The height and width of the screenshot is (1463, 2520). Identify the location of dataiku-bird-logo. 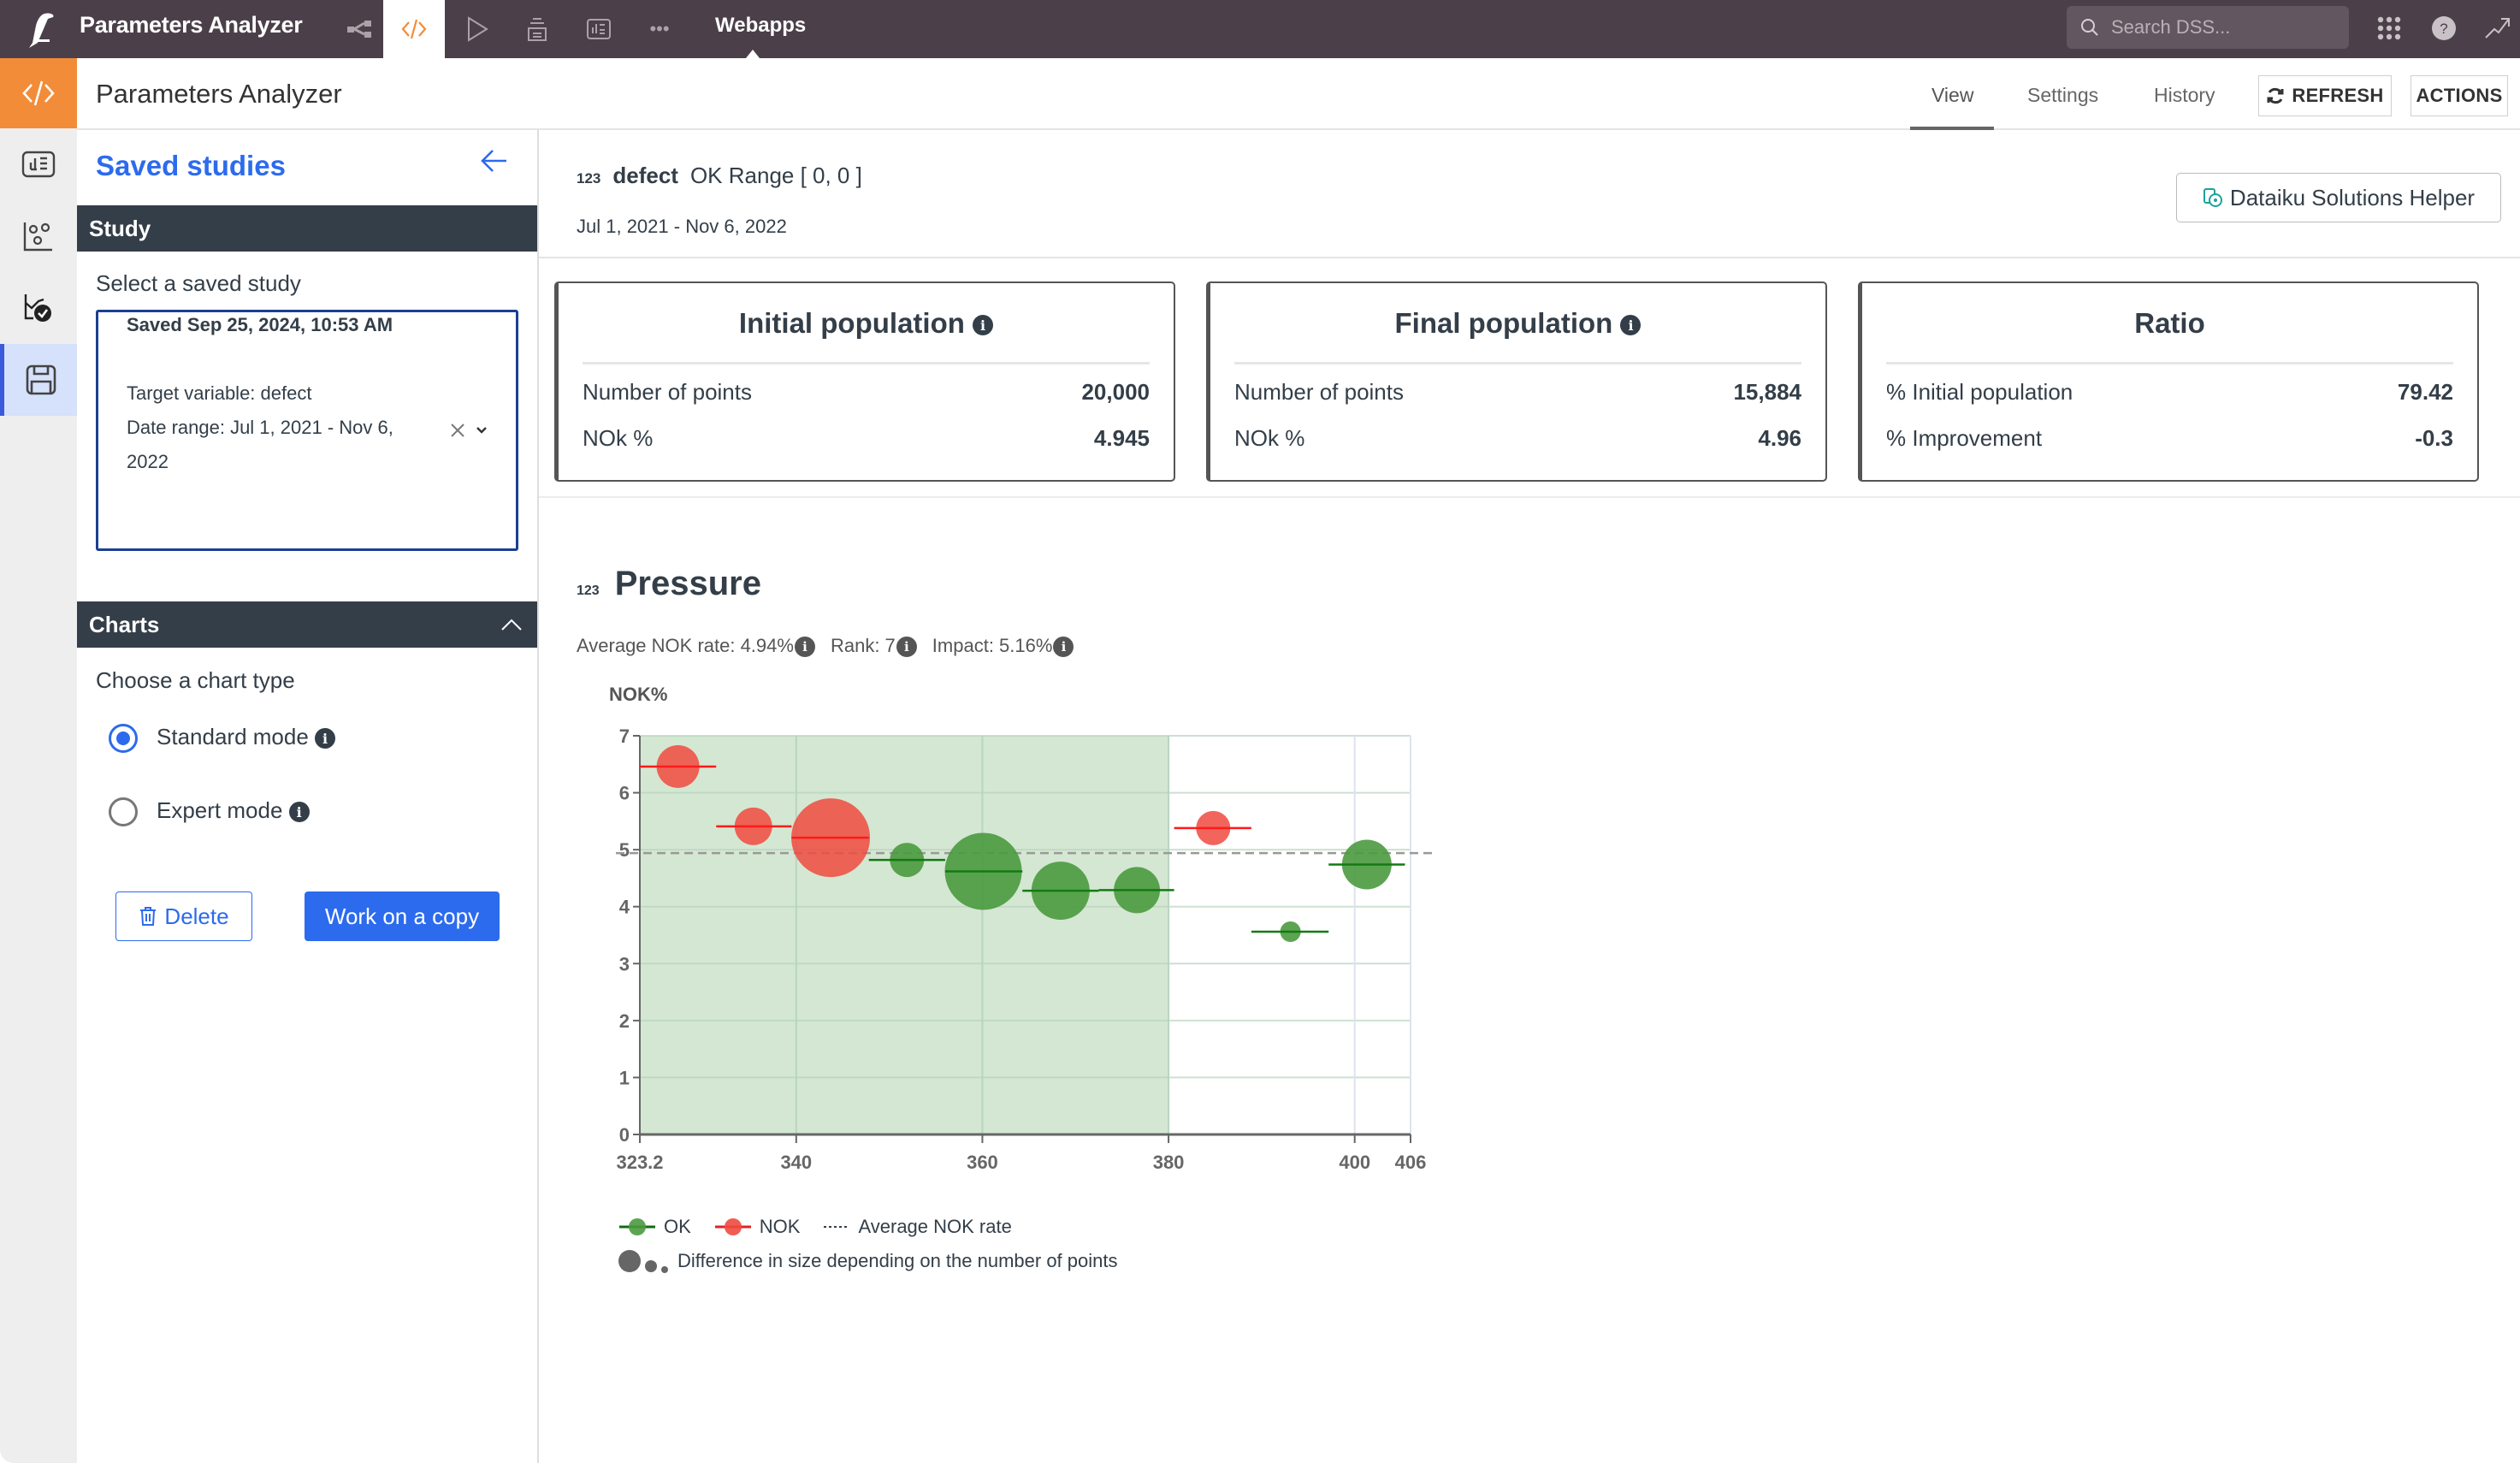
(40, 29).